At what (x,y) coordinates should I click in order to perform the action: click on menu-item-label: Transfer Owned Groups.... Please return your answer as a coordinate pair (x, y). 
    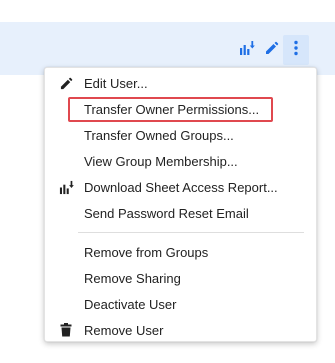
    Looking at the image, I should click on (159, 135).